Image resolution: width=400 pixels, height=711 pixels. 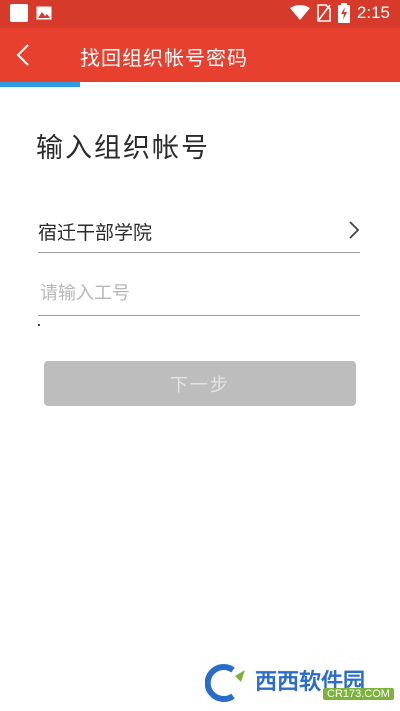 I want to click on square-icon, so click(x=19, y=13).